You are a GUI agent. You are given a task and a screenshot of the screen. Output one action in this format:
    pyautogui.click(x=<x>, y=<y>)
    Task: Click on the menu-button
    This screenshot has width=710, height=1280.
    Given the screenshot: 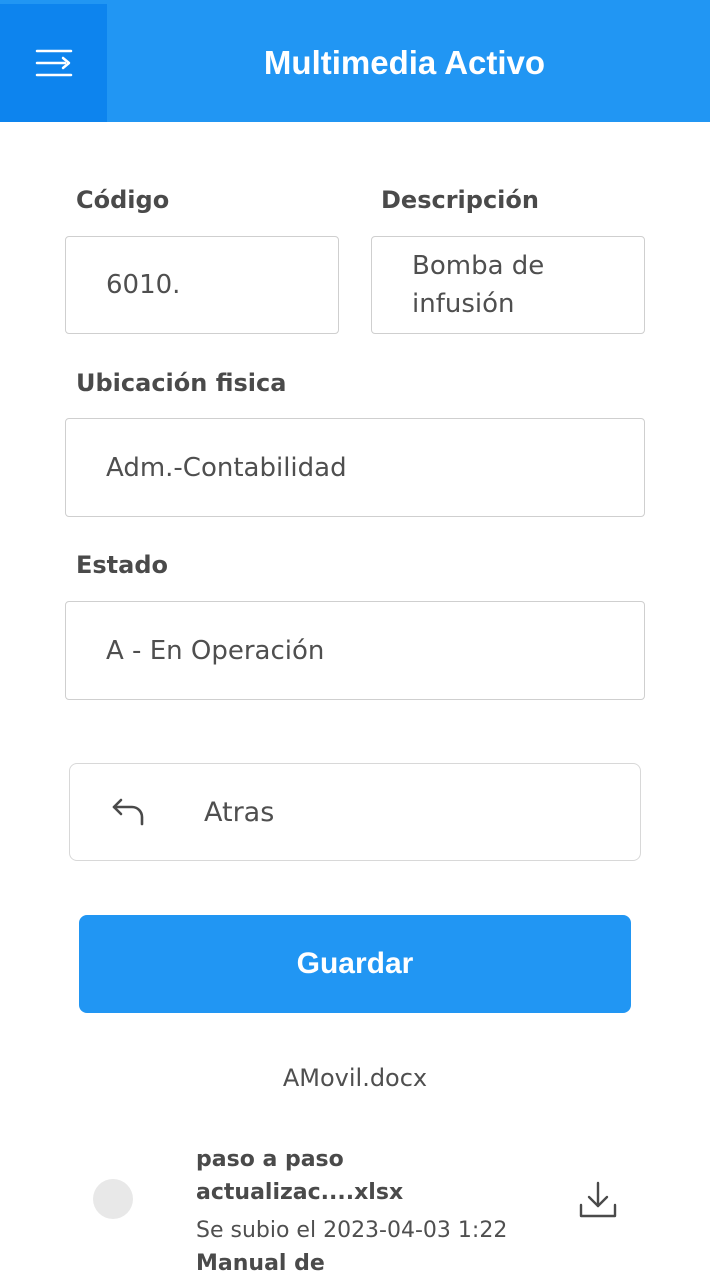 What is the action you would take?
    pyautogui.click(x=53, y=63)
    